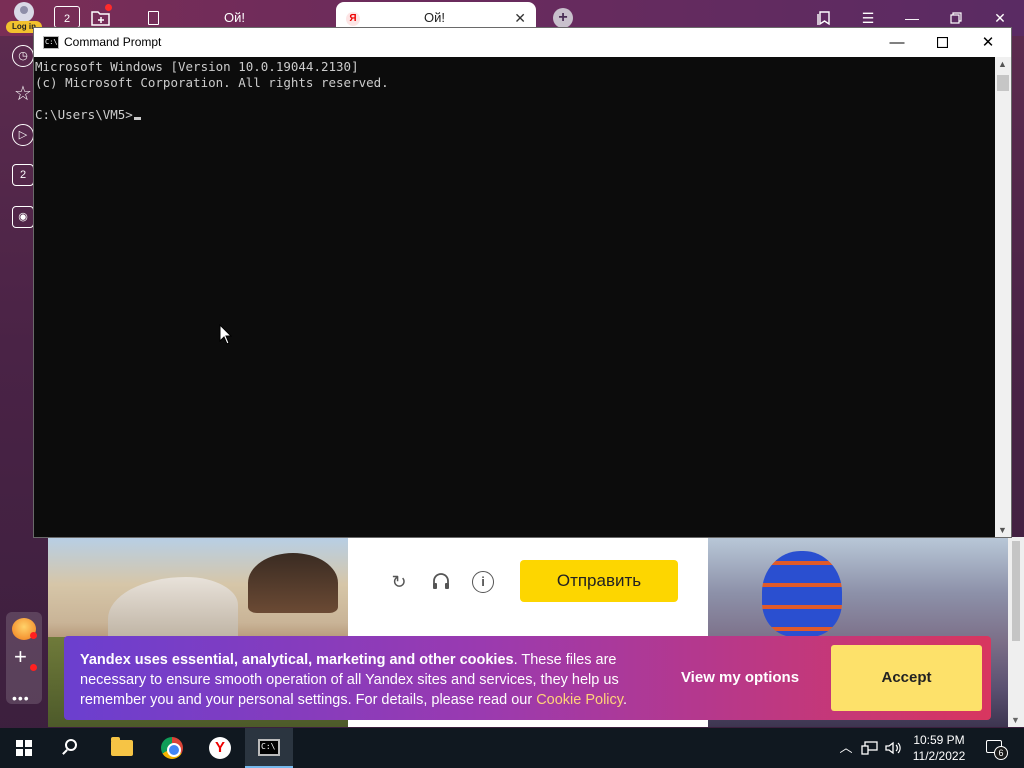  Describe the element at coordinates (137, 118) in the screenshot. I see `text-cursor` at that location.